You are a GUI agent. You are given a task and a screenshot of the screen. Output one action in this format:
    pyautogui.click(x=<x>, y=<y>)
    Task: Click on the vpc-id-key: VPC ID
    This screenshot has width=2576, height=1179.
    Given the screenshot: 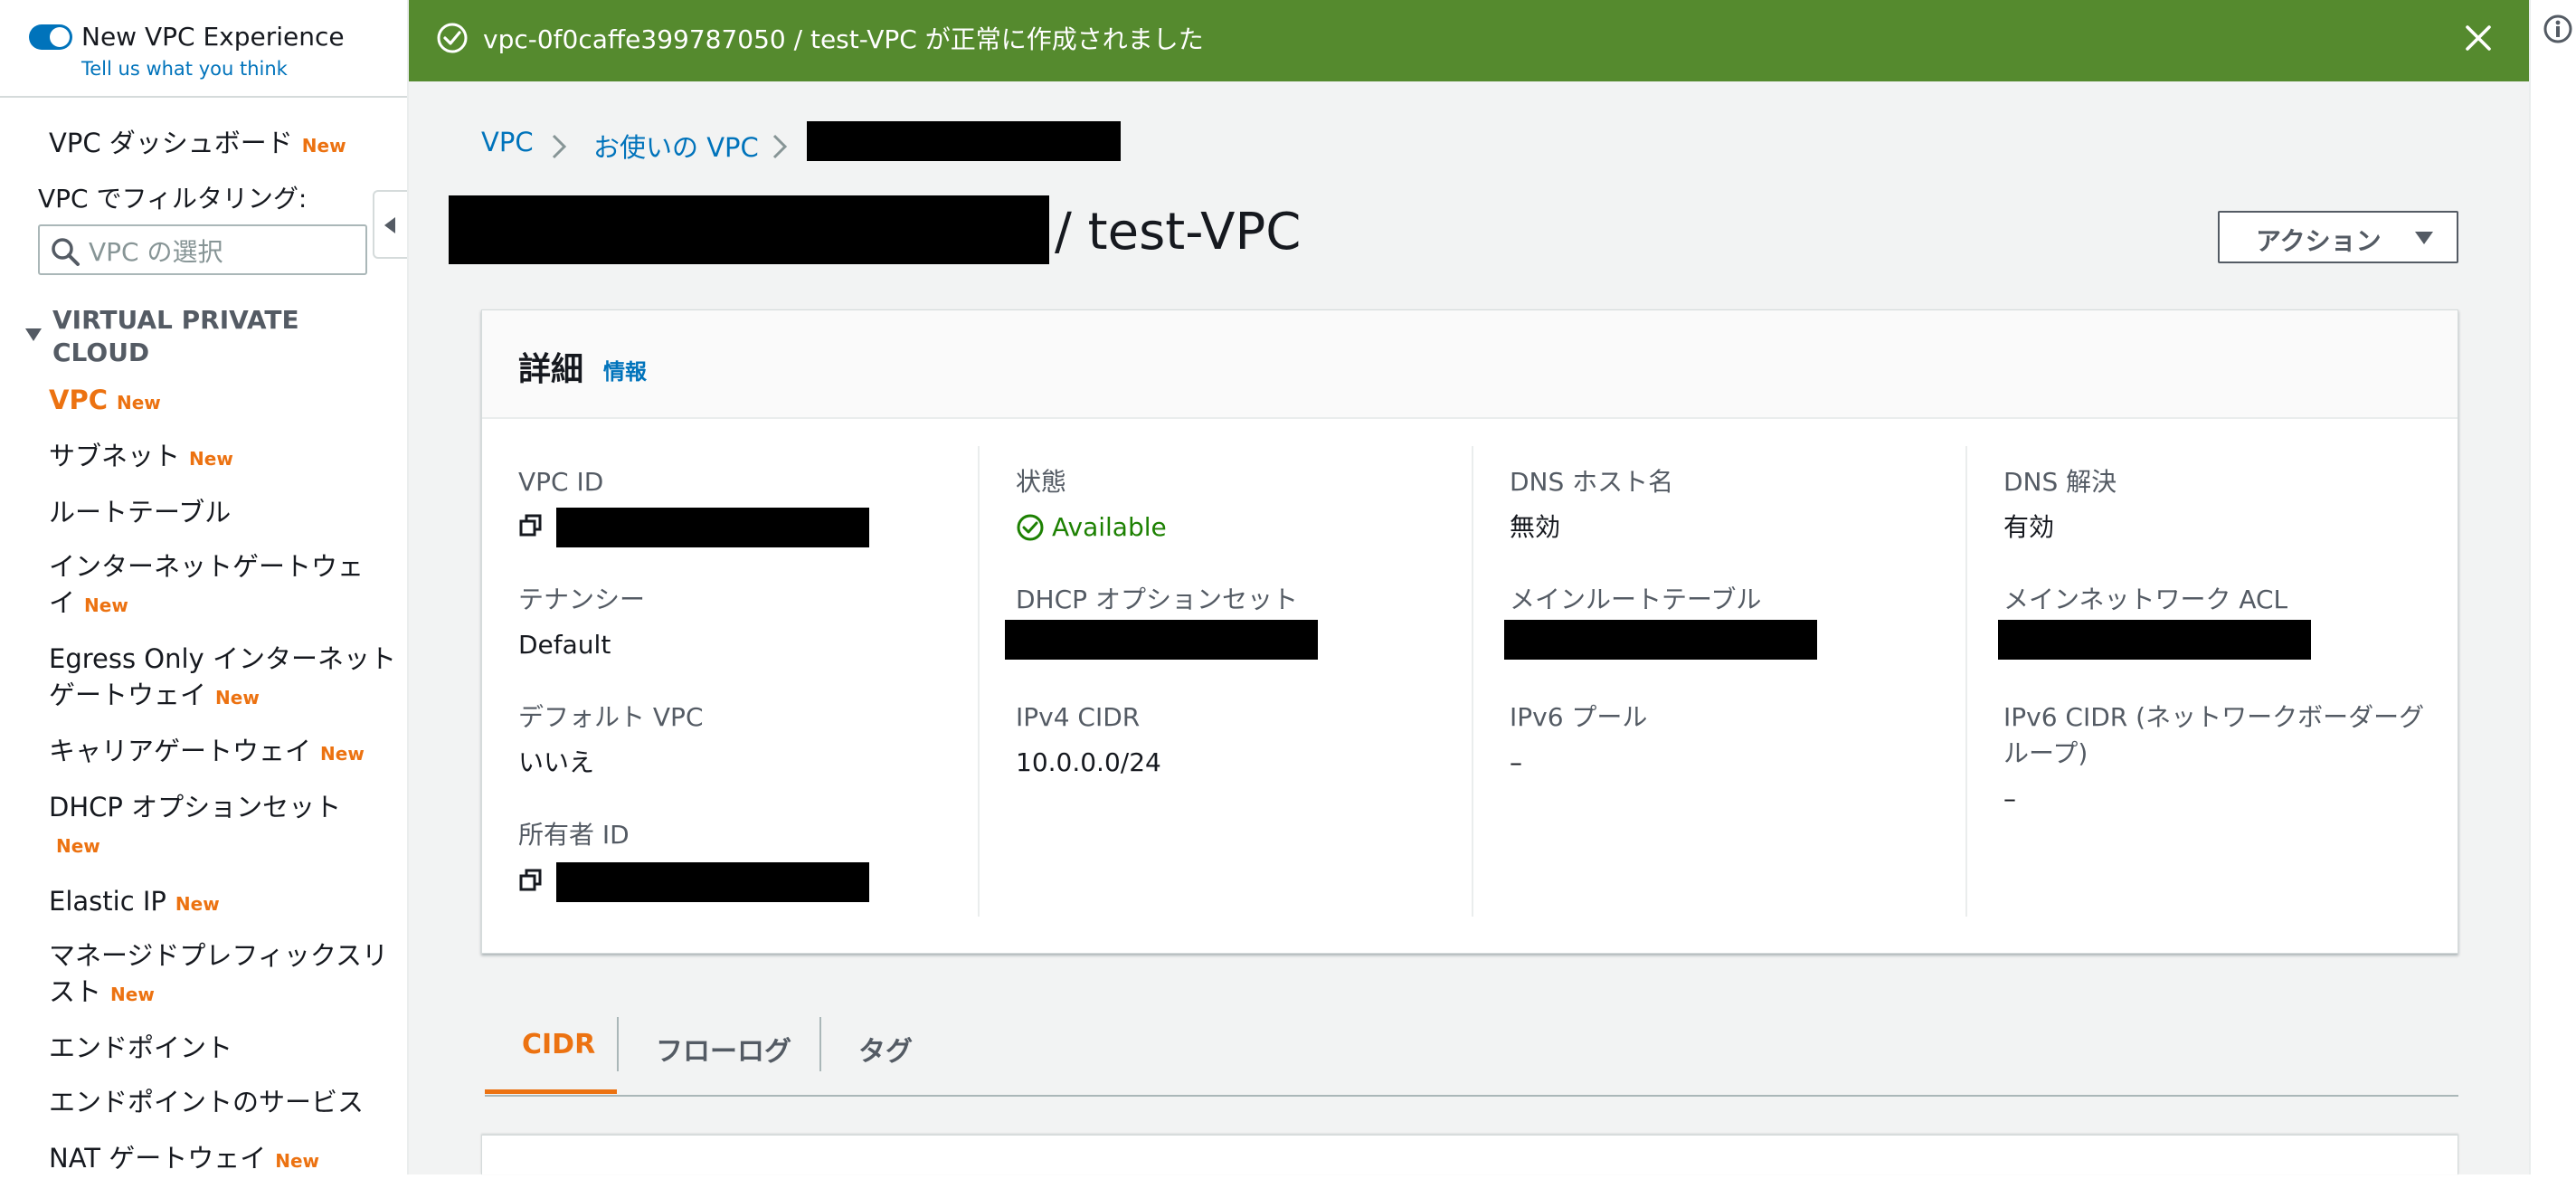 What is the action you would take?
    pyautogui.click(x=561, y=482)
    